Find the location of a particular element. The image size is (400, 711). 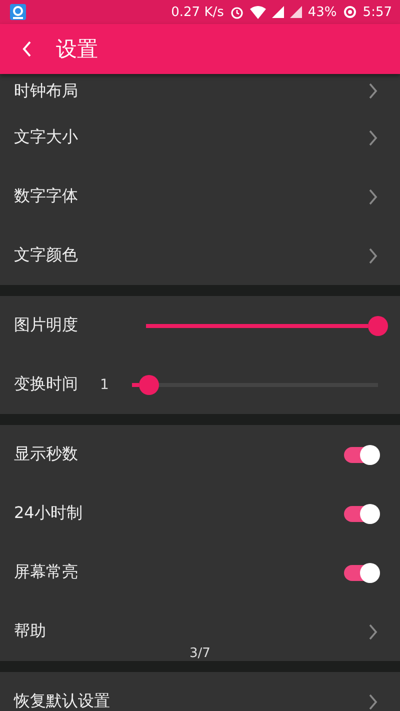

setting-label: 时钟布局 is located at coordinates (46, 91).